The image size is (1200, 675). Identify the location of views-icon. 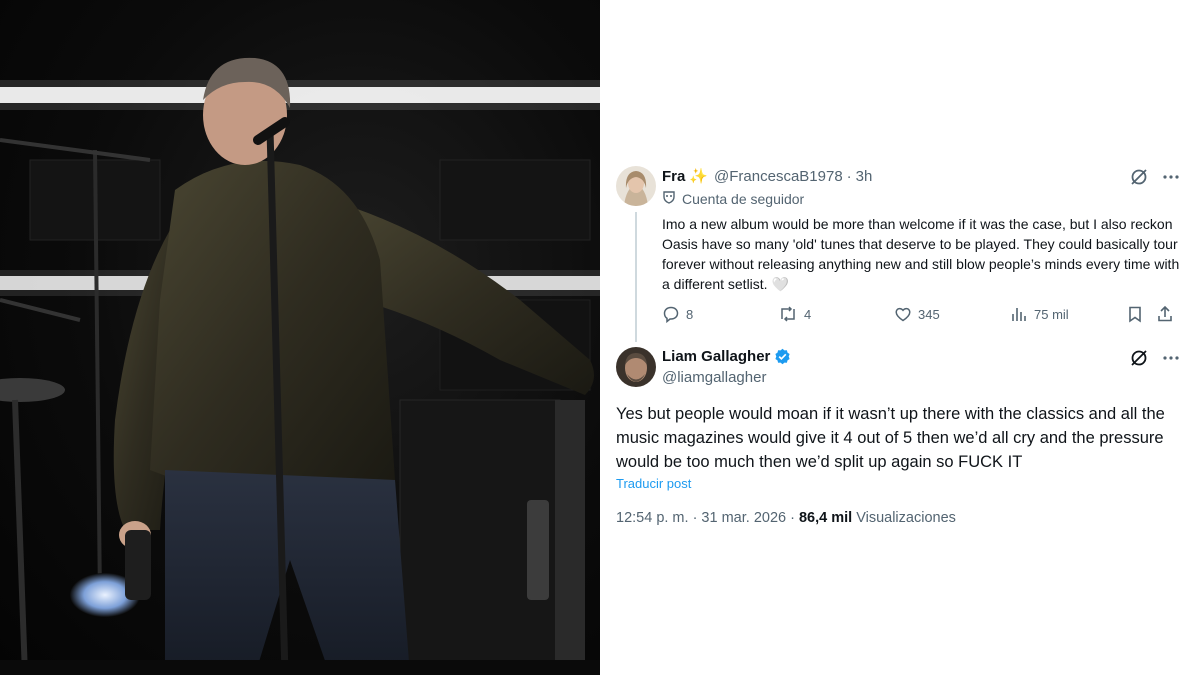
(1019, 314).